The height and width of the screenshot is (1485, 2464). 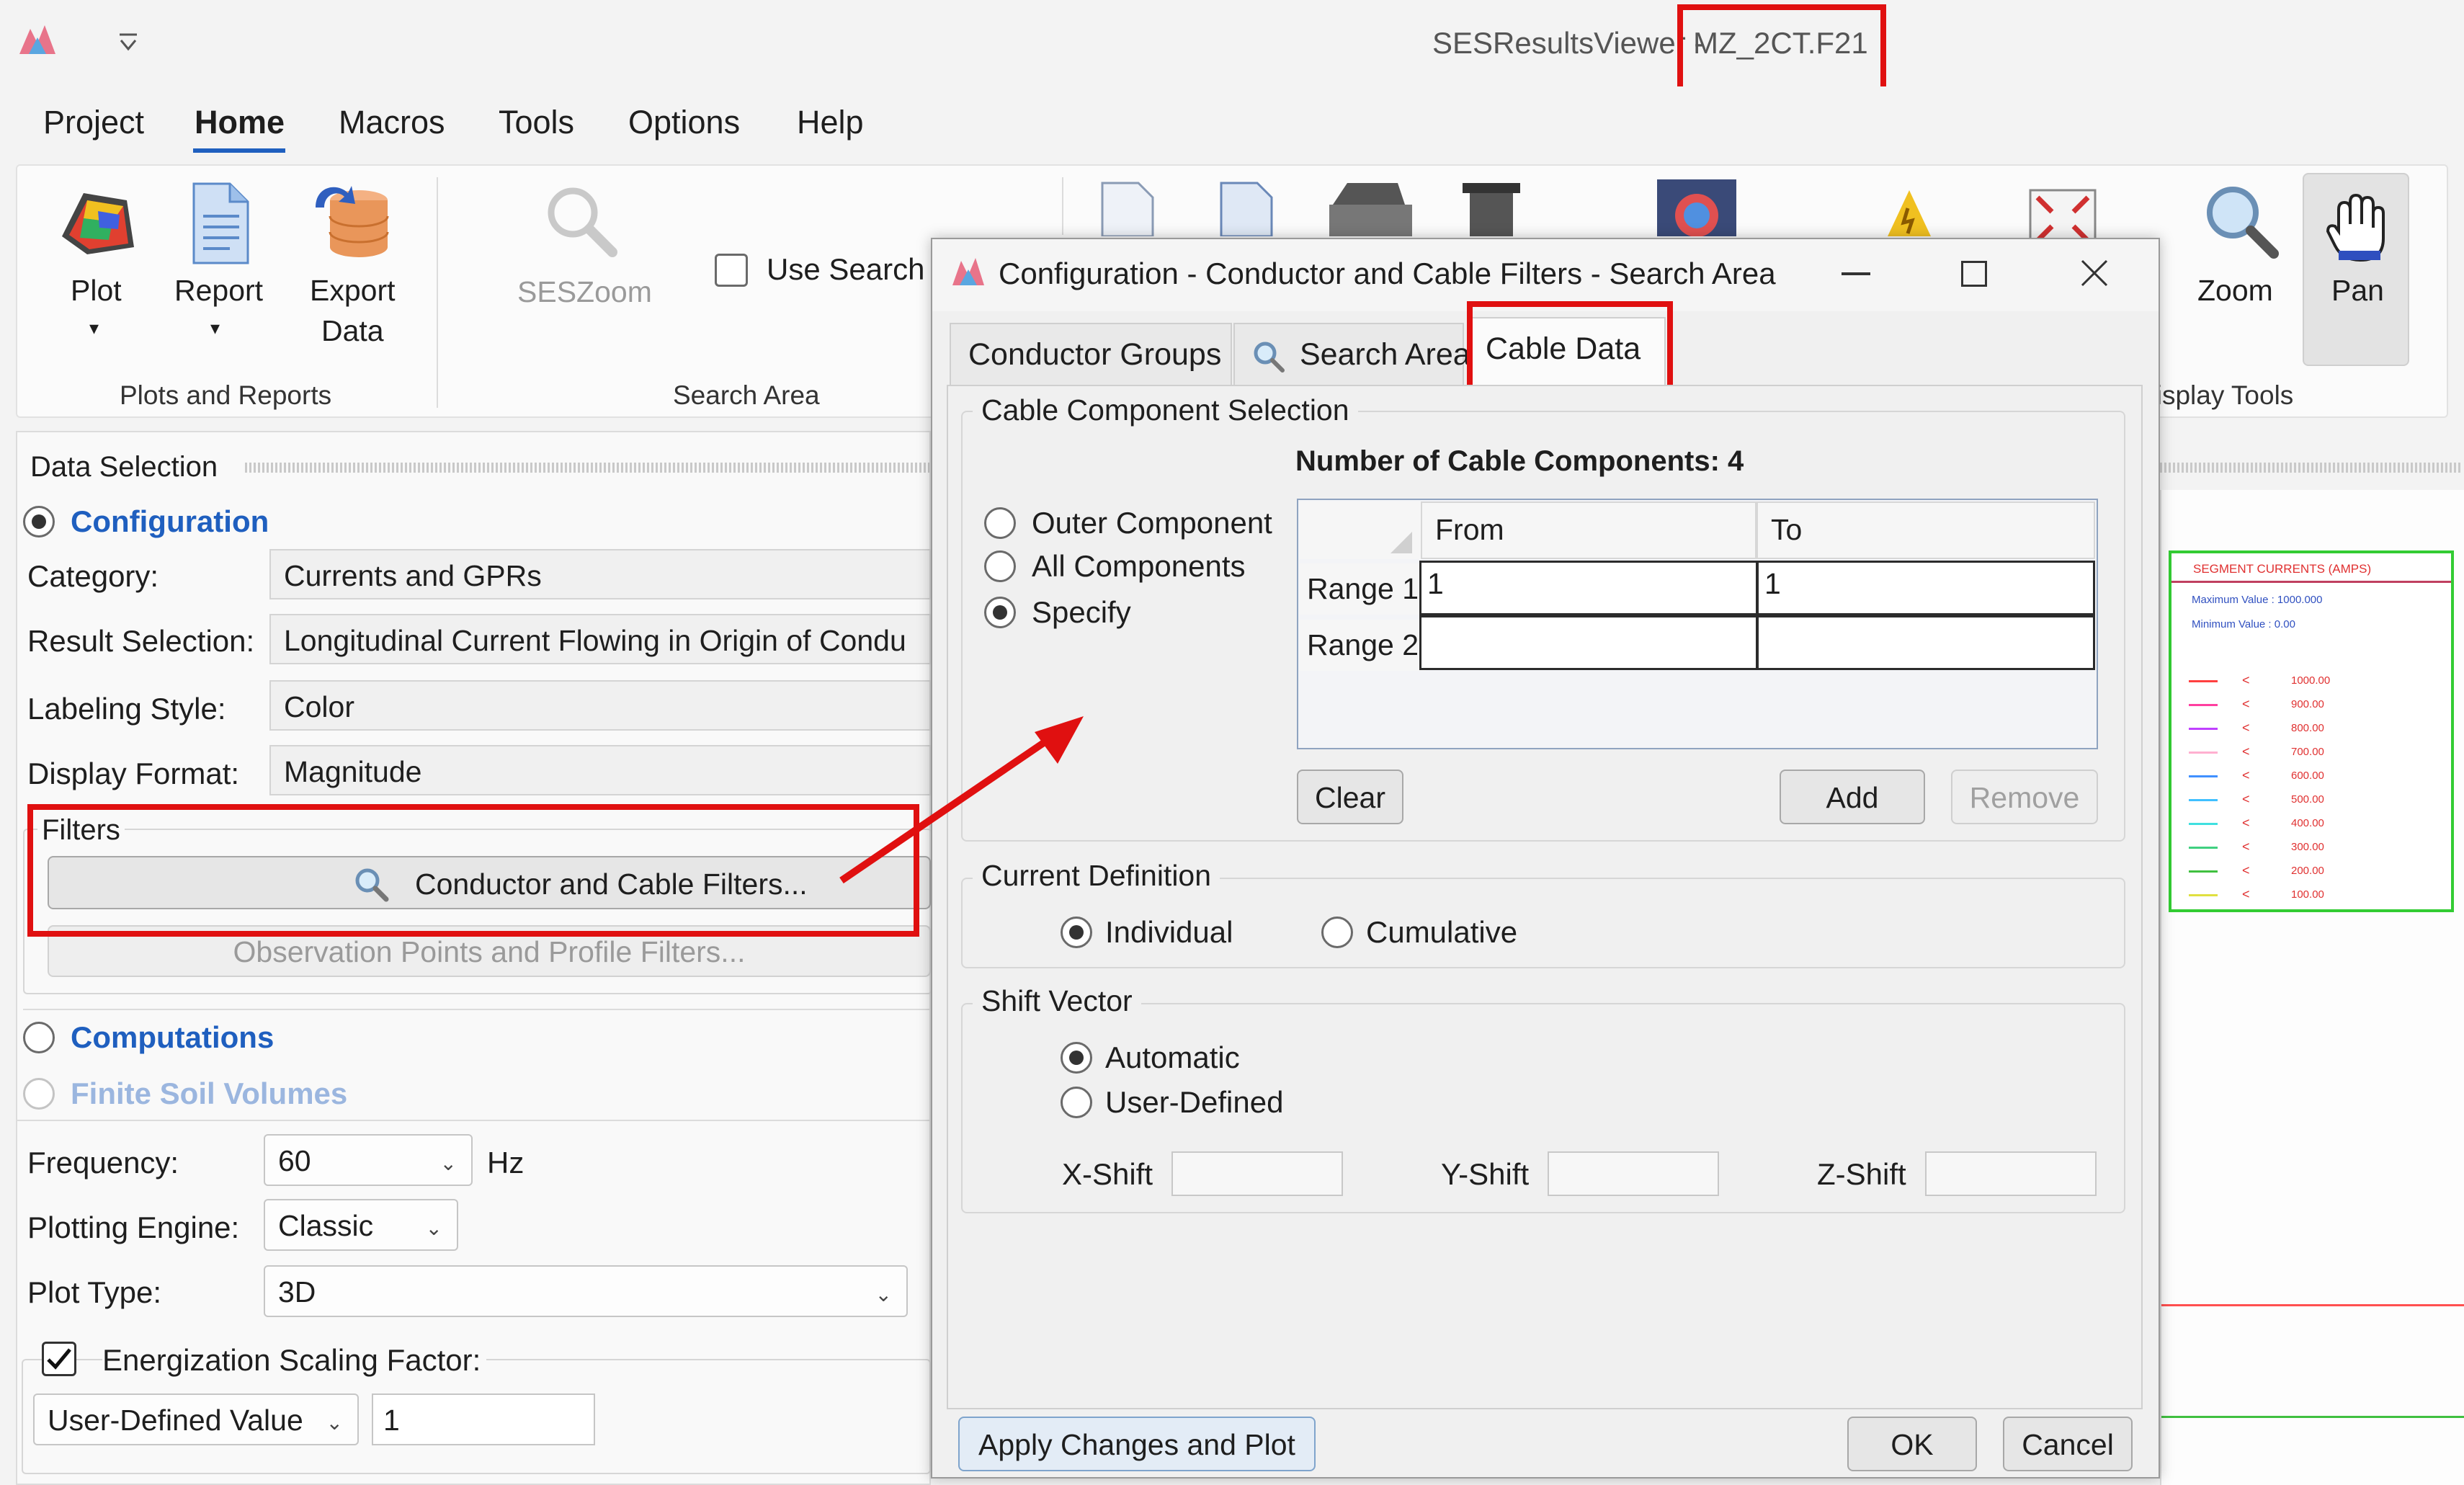 I want to click on range-2-to, so click(x=1926, y=642).